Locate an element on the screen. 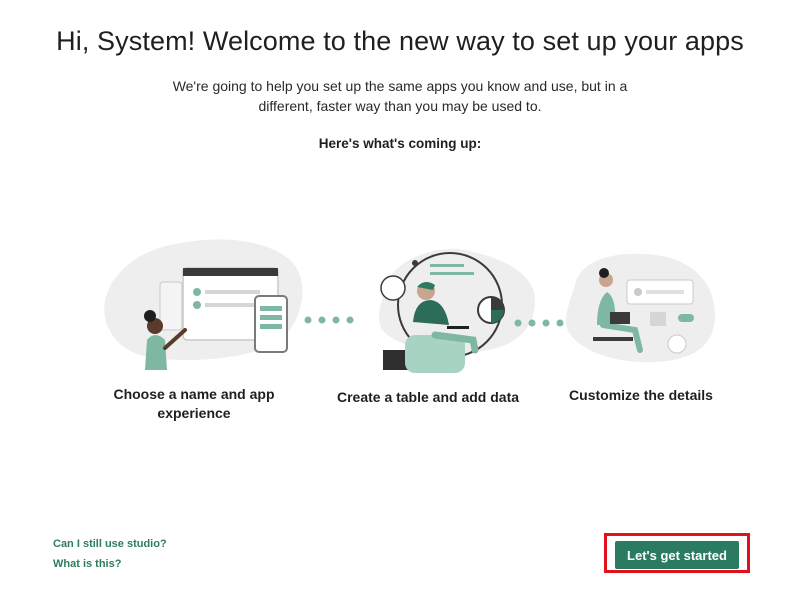 The height and width of the screenshot is (595, 800). devices-illustration is located at coordinates (203, 304).